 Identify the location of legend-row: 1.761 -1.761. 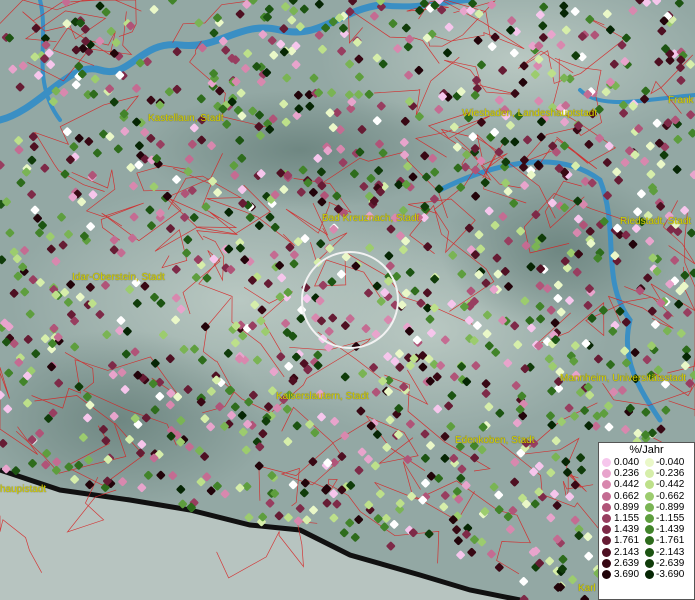
(646, 540).